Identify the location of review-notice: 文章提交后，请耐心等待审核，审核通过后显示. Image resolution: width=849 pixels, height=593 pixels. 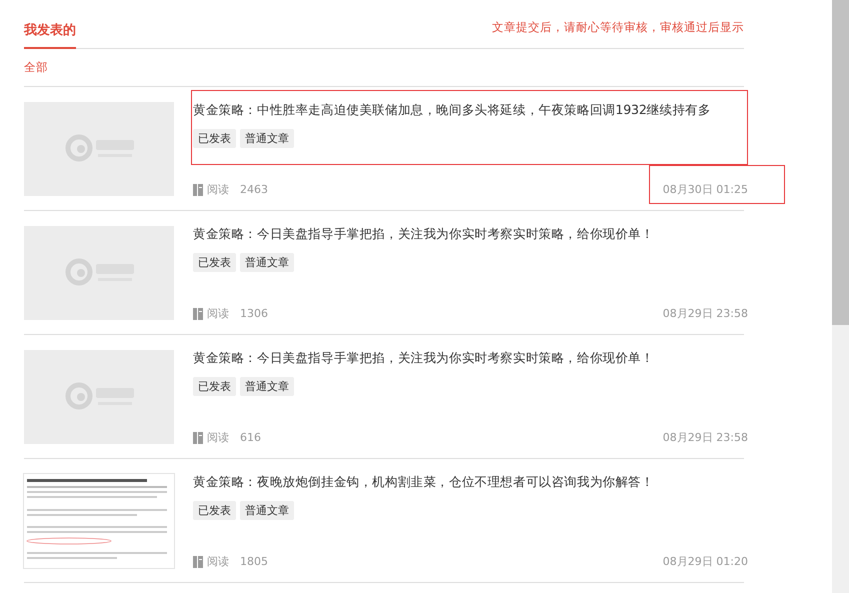
(618, 28).